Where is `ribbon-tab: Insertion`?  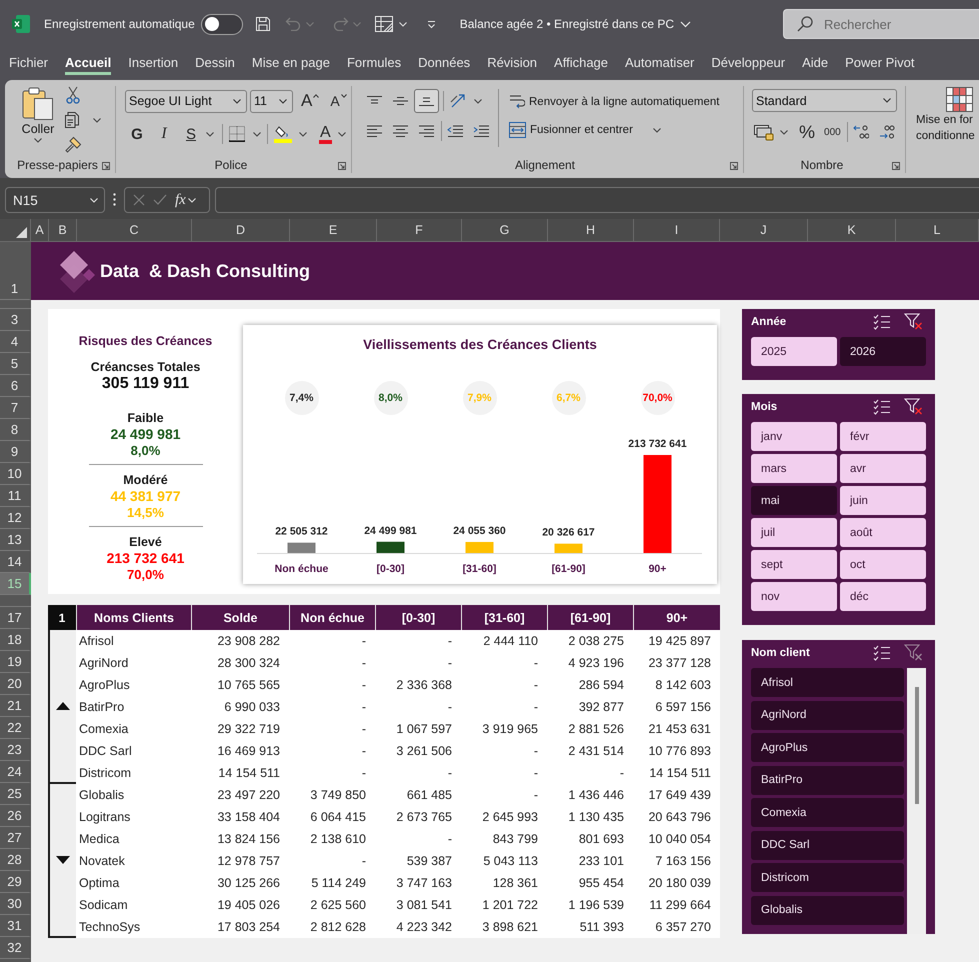
ribbon-tab: Insertion is located at coordinates (153, 61).